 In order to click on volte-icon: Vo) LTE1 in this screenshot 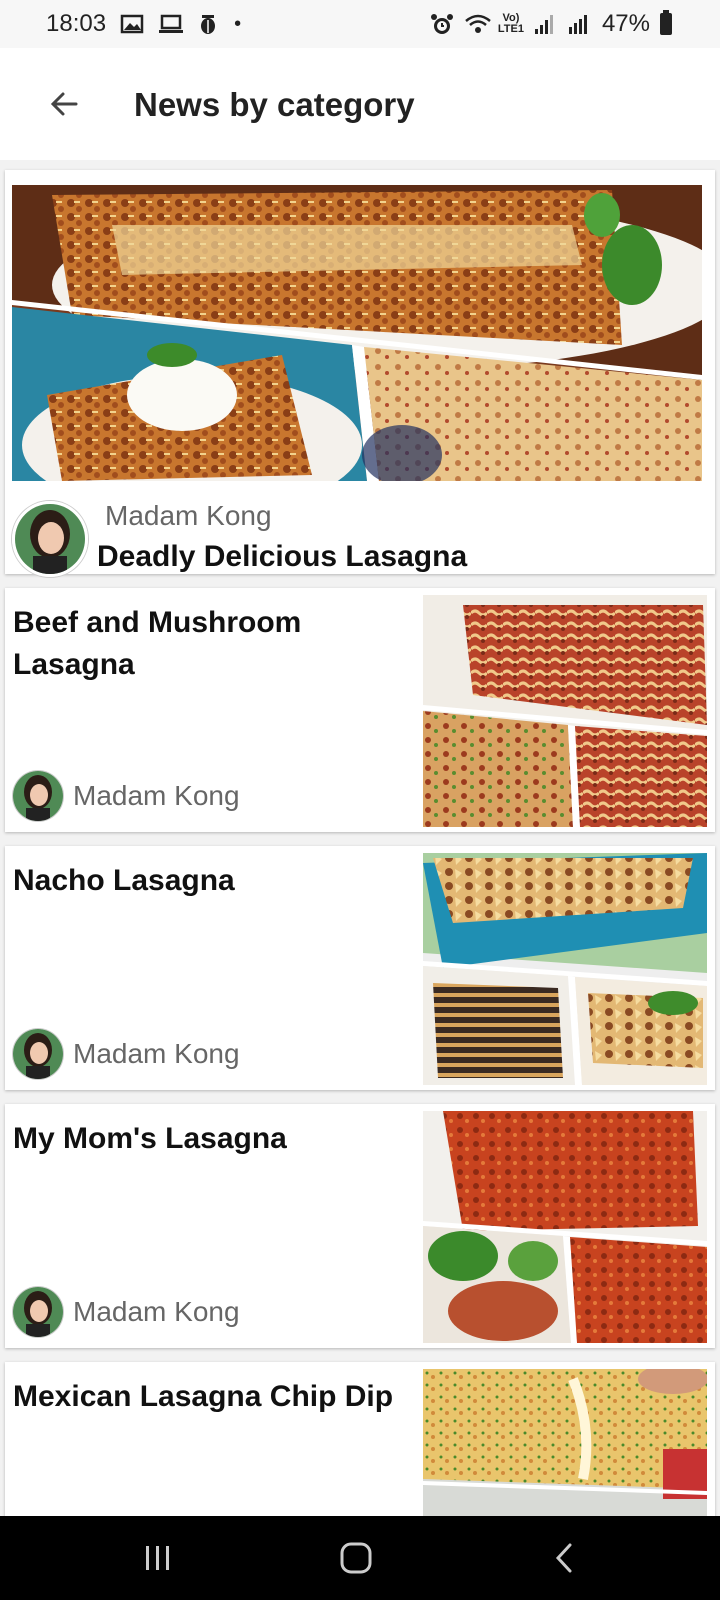, I will do `click(510, 23)`.